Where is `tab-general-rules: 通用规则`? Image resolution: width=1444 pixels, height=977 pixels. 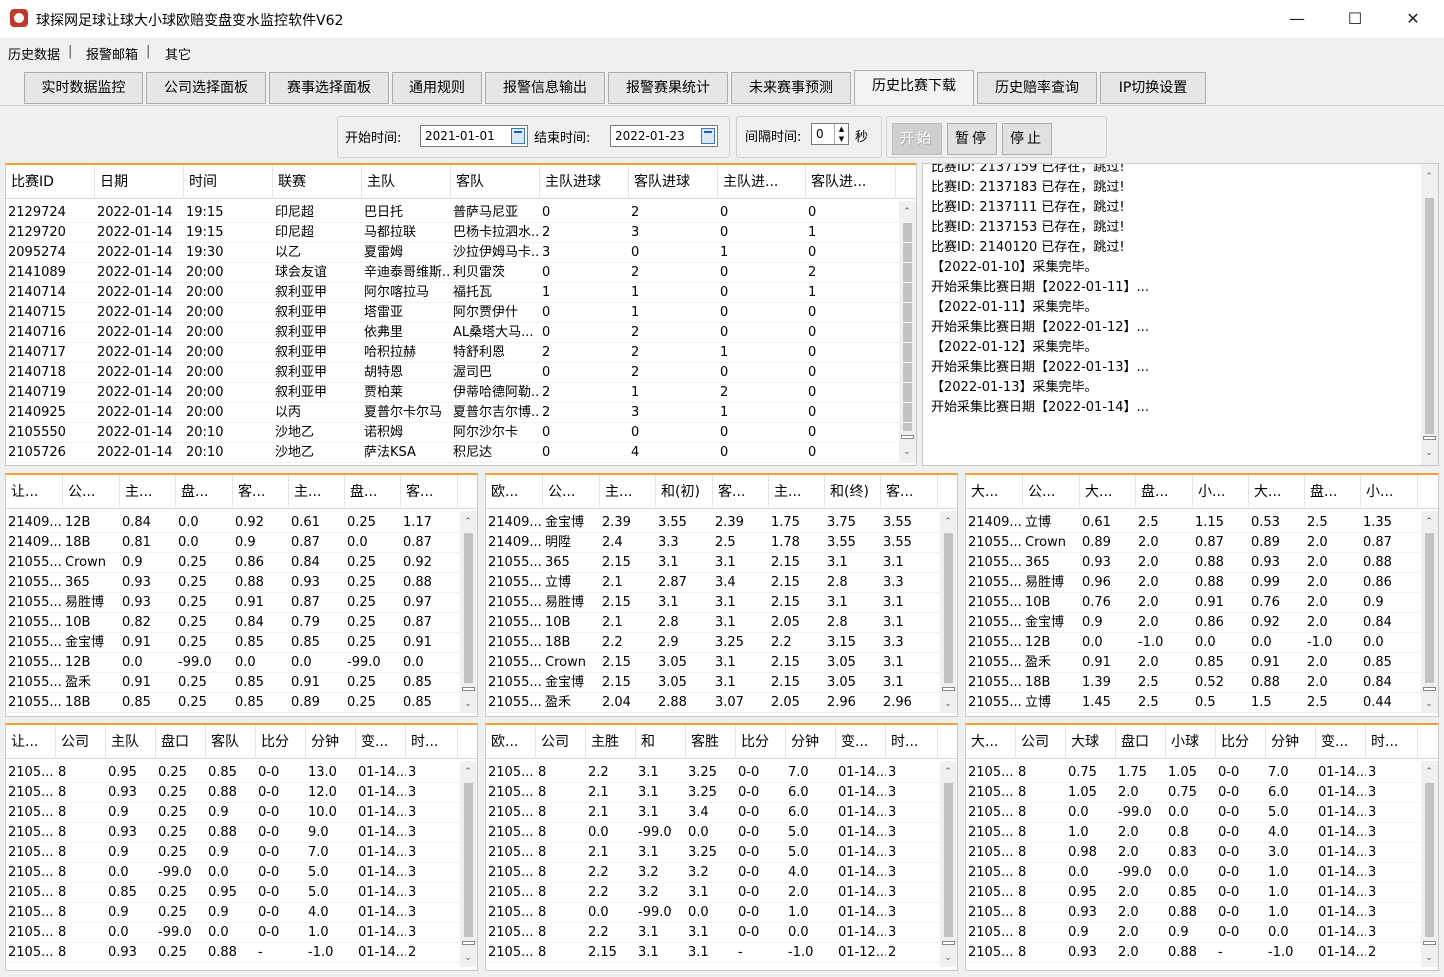 tab-general-rules: 通用规则 is located at coordinates (437, 88).